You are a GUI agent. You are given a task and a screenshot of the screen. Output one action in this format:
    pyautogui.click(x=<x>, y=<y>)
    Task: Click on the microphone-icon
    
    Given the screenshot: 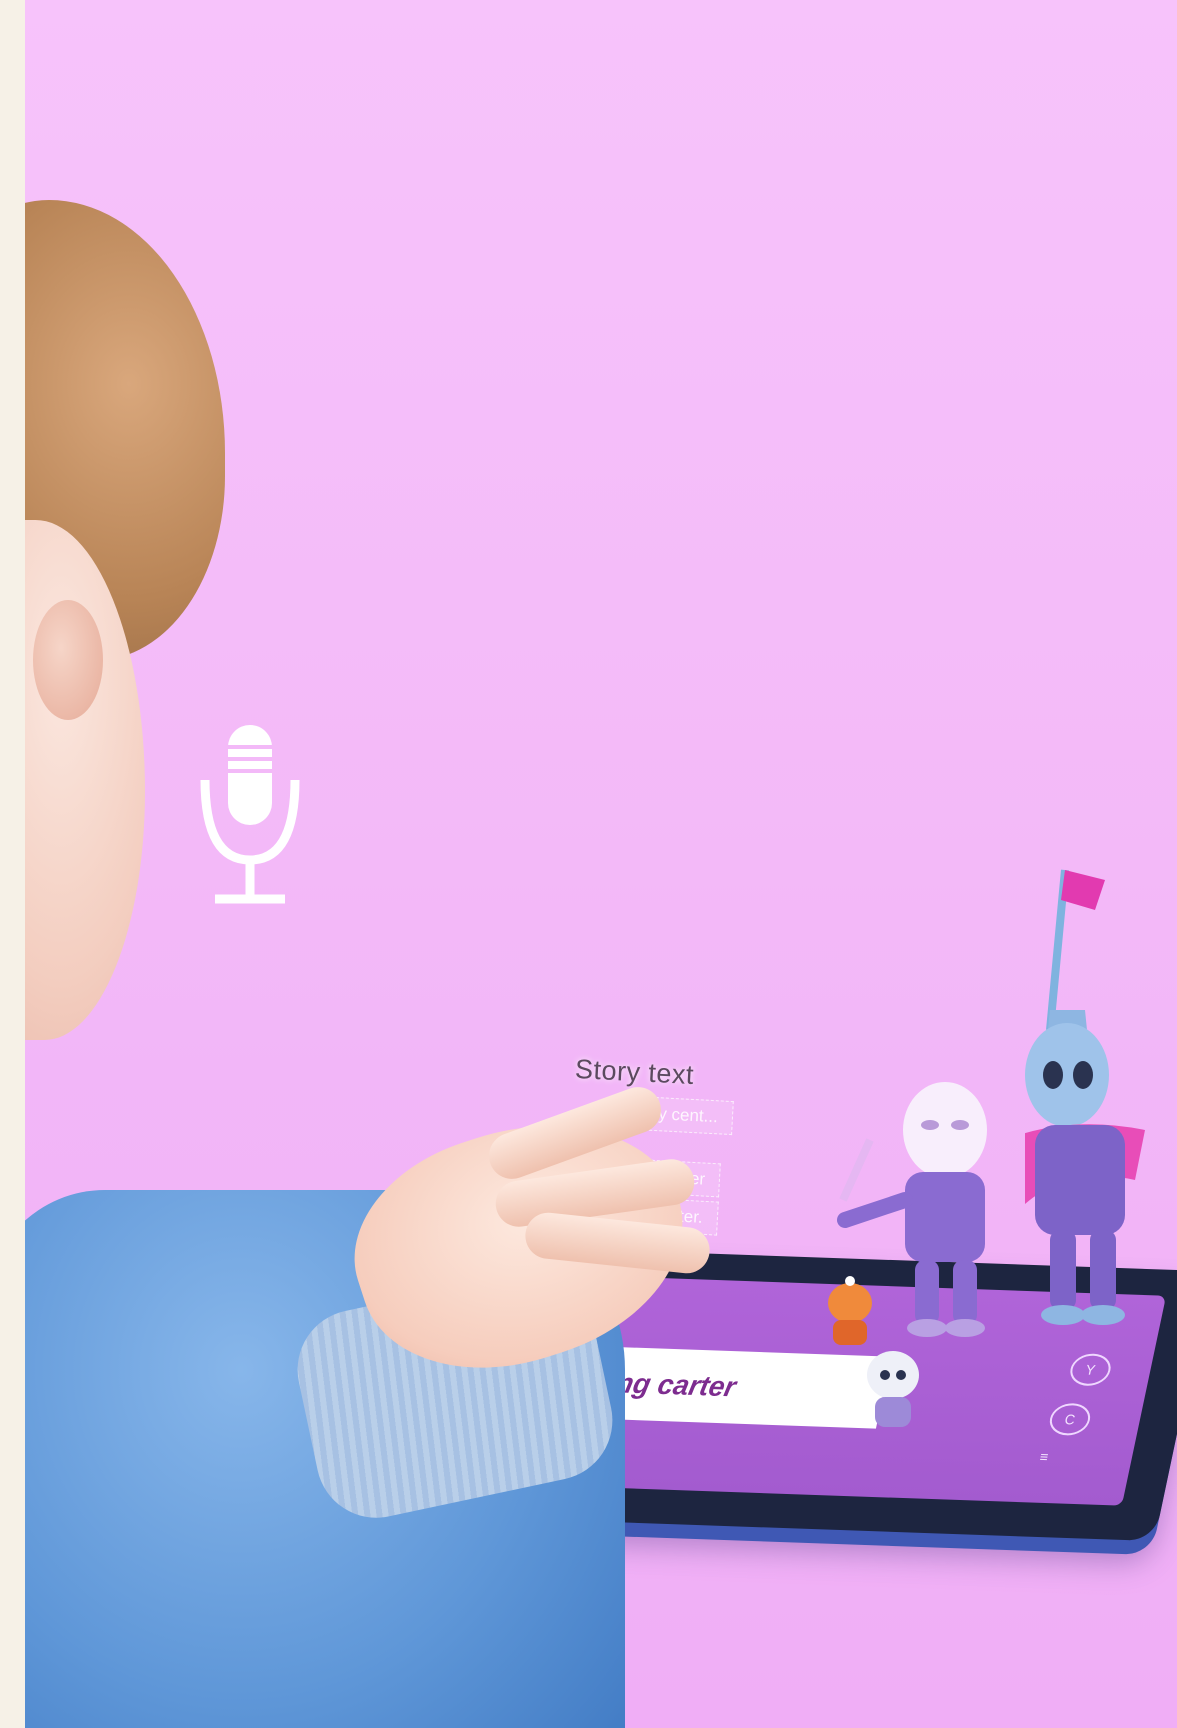 What is the action you would take?
    pyautogui.click(x=250, y=815)
    